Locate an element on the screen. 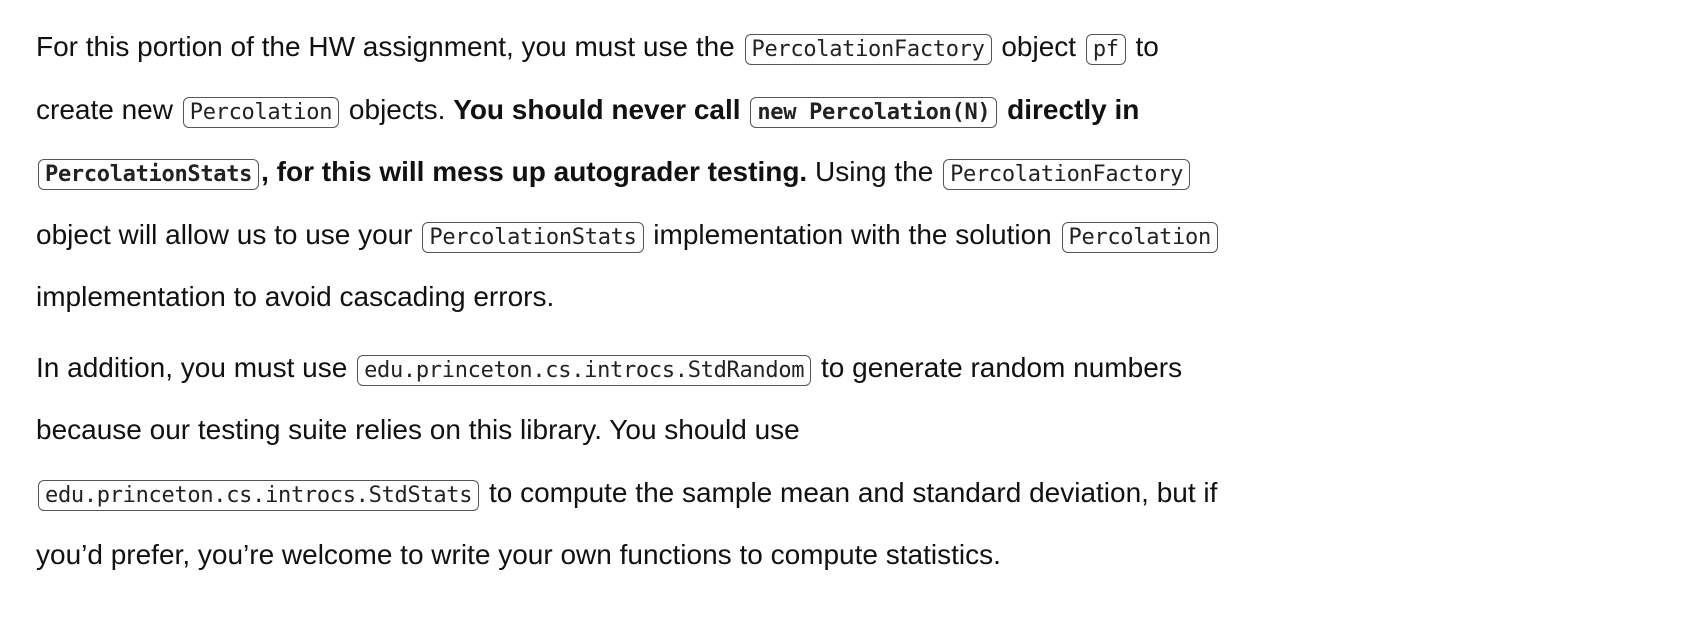 Image resolution: width=1702 pixels, height=644 pixels. inline-code: edu.princeton.cs.introcs.StdStats is located at coordinates (259, 495).